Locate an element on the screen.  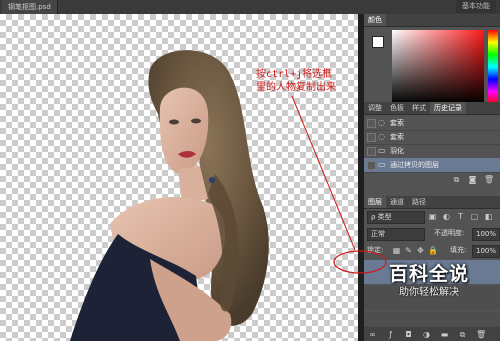
filter-type-icon: T is located at coordinates (460, 216).